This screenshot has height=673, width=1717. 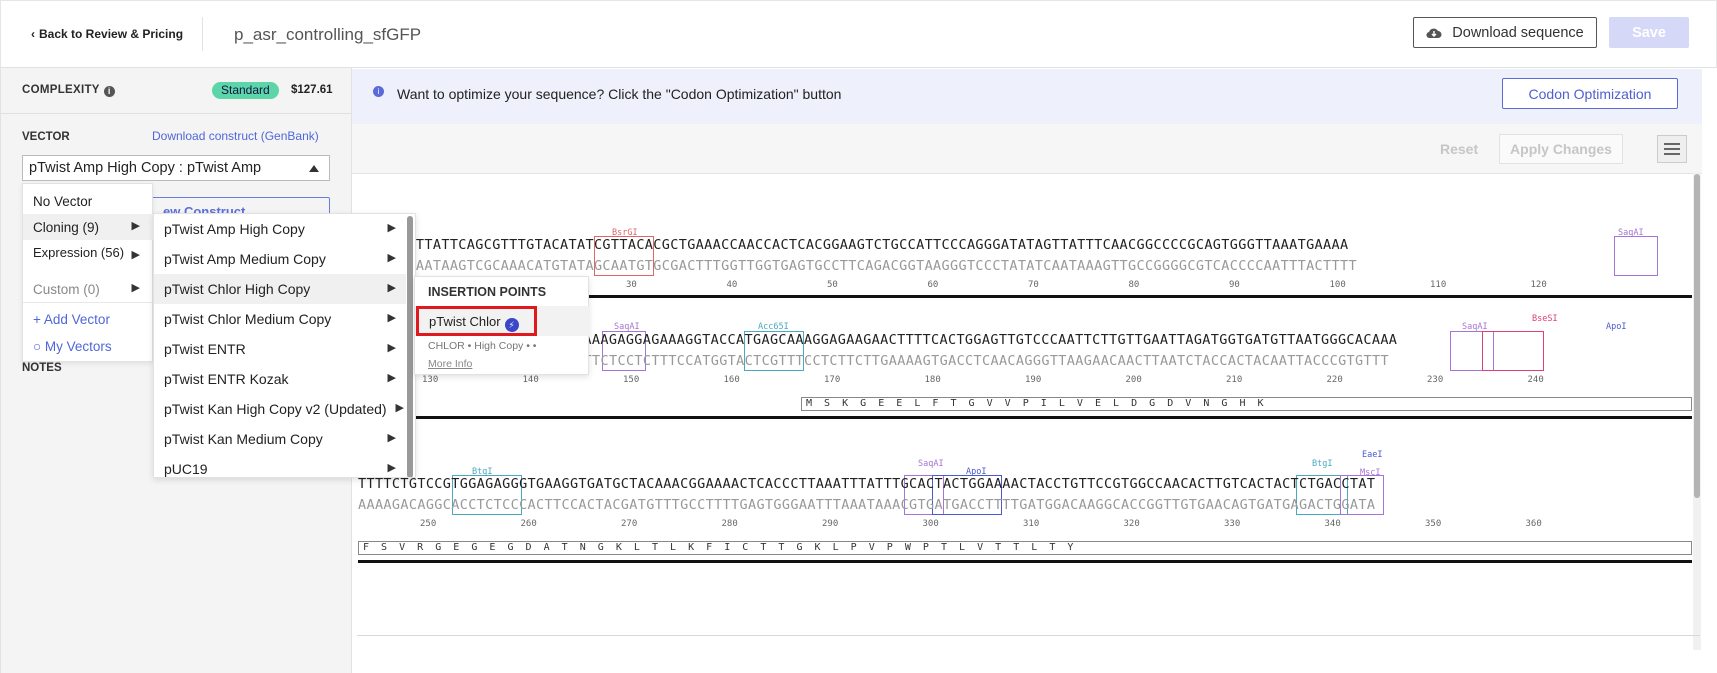 What do you see at coordinates (88, 201) in the screenshot?
I see `menu-item-no-vector: No Vector` at bounding box center [88, 201].